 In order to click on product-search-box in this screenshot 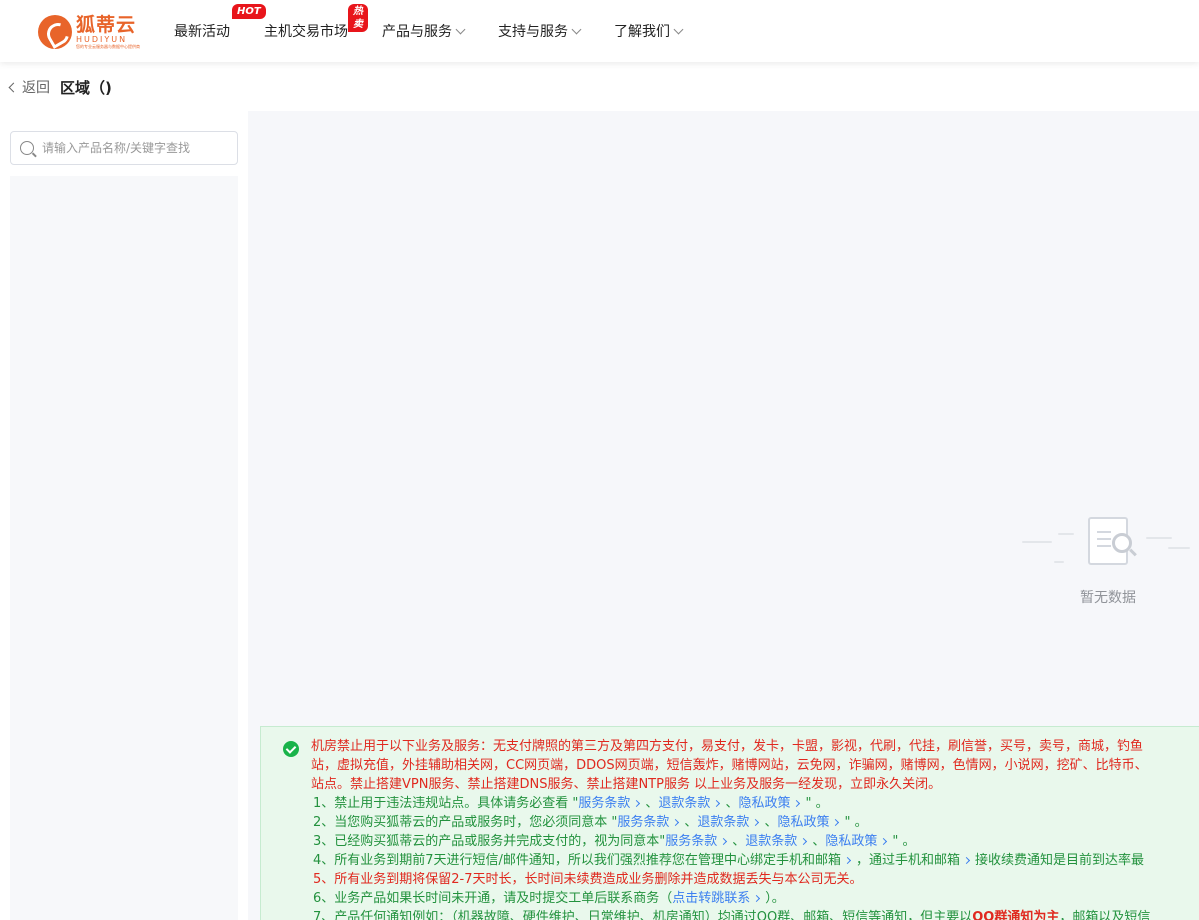, I will do `click(124, 148)`.